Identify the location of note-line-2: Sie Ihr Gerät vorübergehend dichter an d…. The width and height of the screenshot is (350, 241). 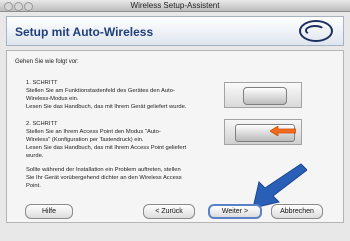
(104, 178).